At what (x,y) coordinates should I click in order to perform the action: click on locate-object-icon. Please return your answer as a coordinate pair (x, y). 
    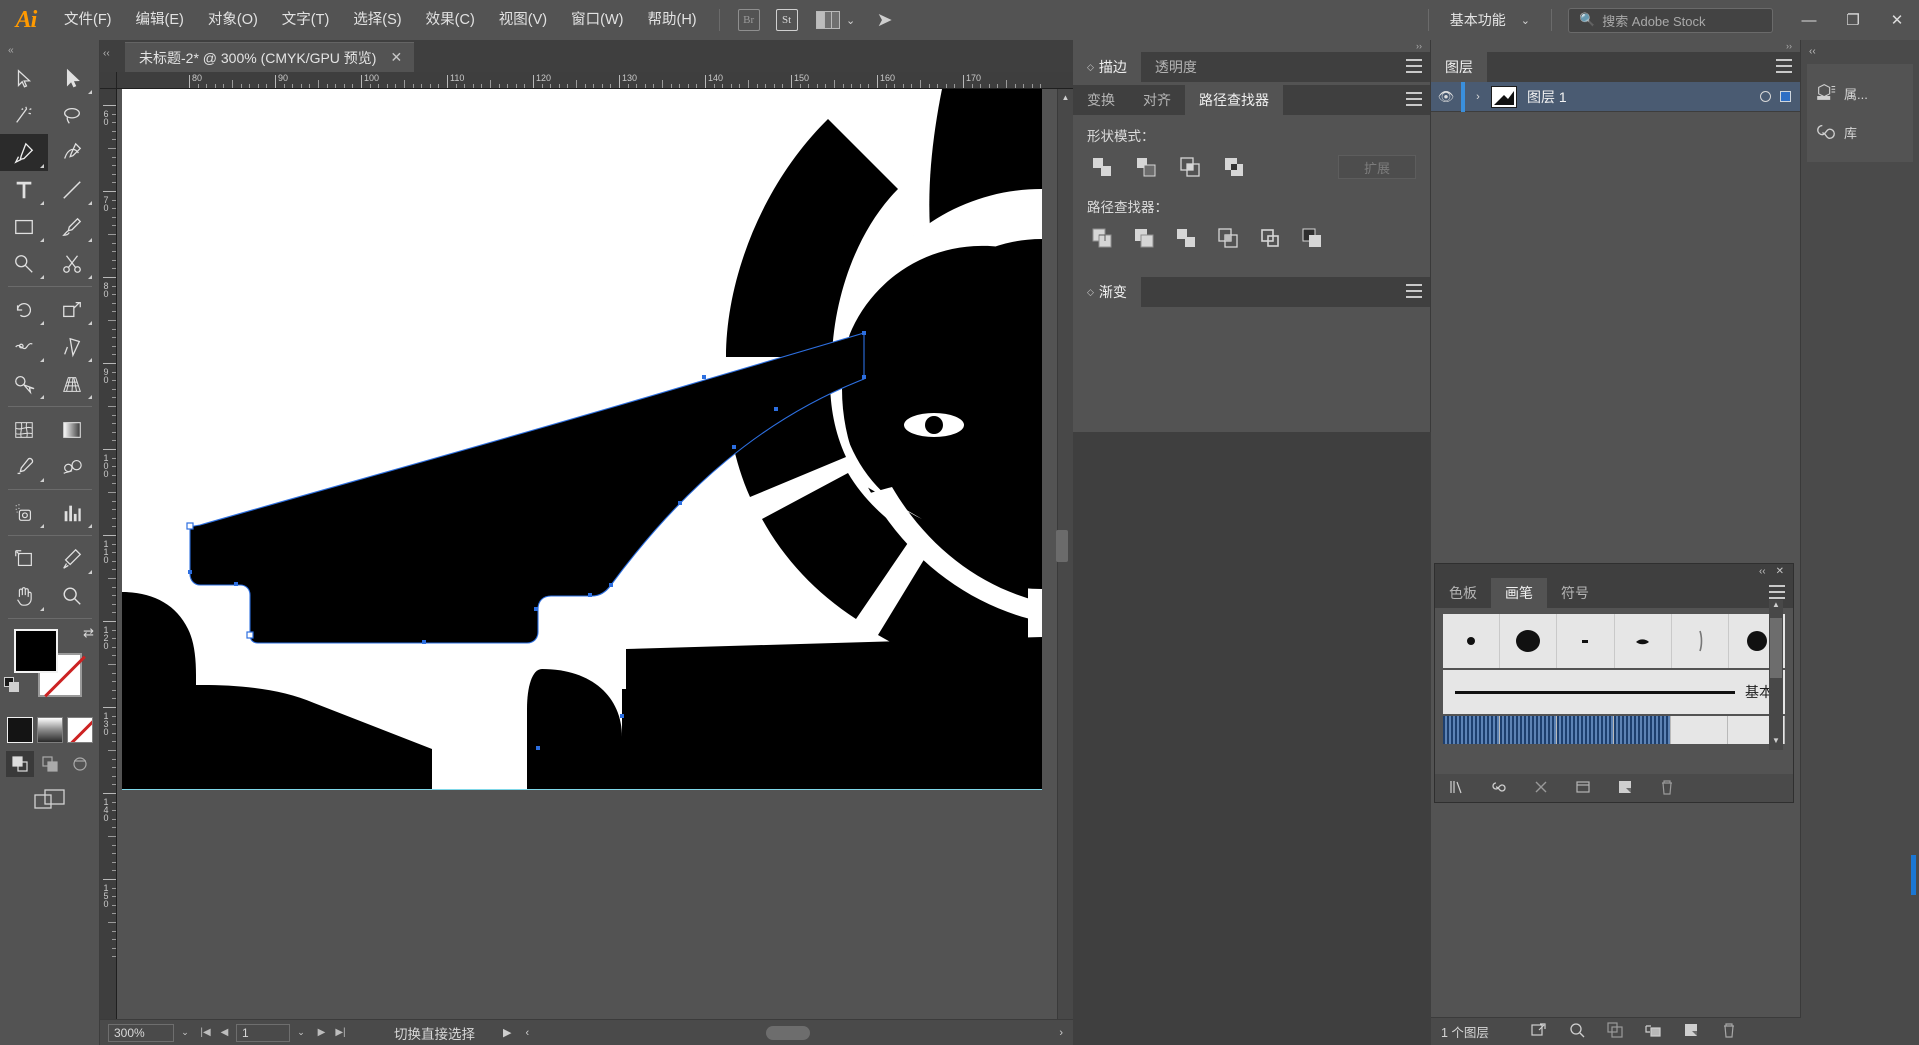
    Looking at the image, I should click on (1577, 1031).